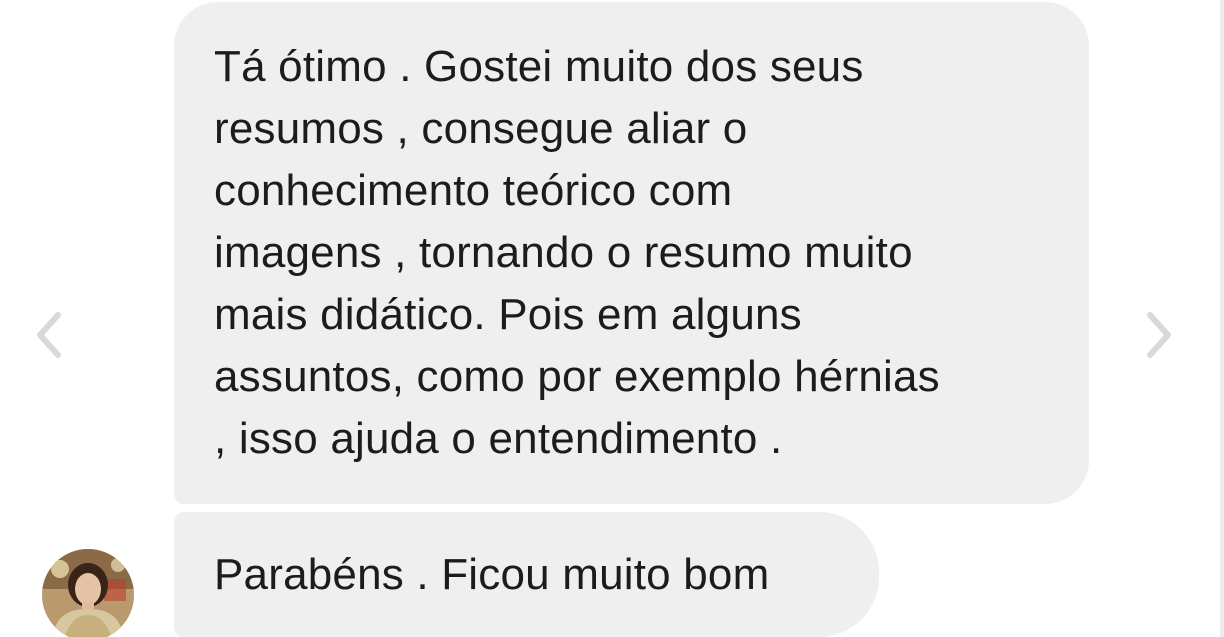 The height and width of the screenshot is (637, 1224). Describe the element at coordinates (481, 128) in the screenshot. I see `message-line: resumos , consegue aliar o` at that location.